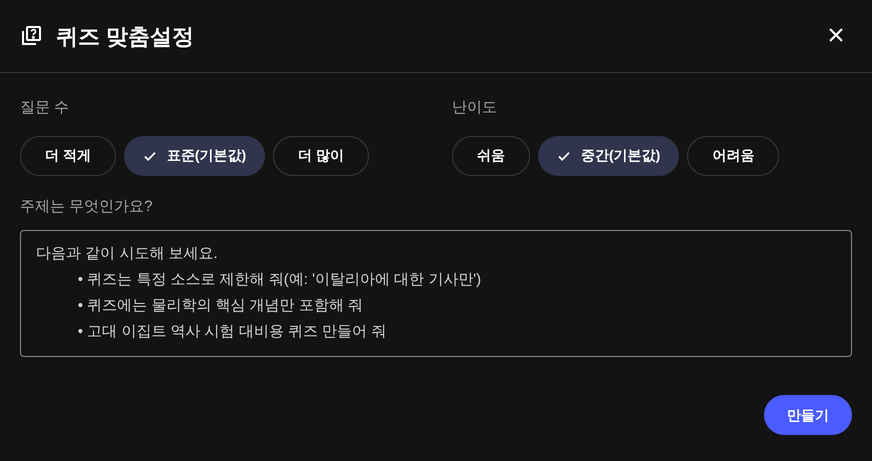 The height and width of the screenshot is (461, 872). What do you see at coordinates (31, 36) in the screenshot?
I see `quiz-icon` at bounding box center [31, 36].